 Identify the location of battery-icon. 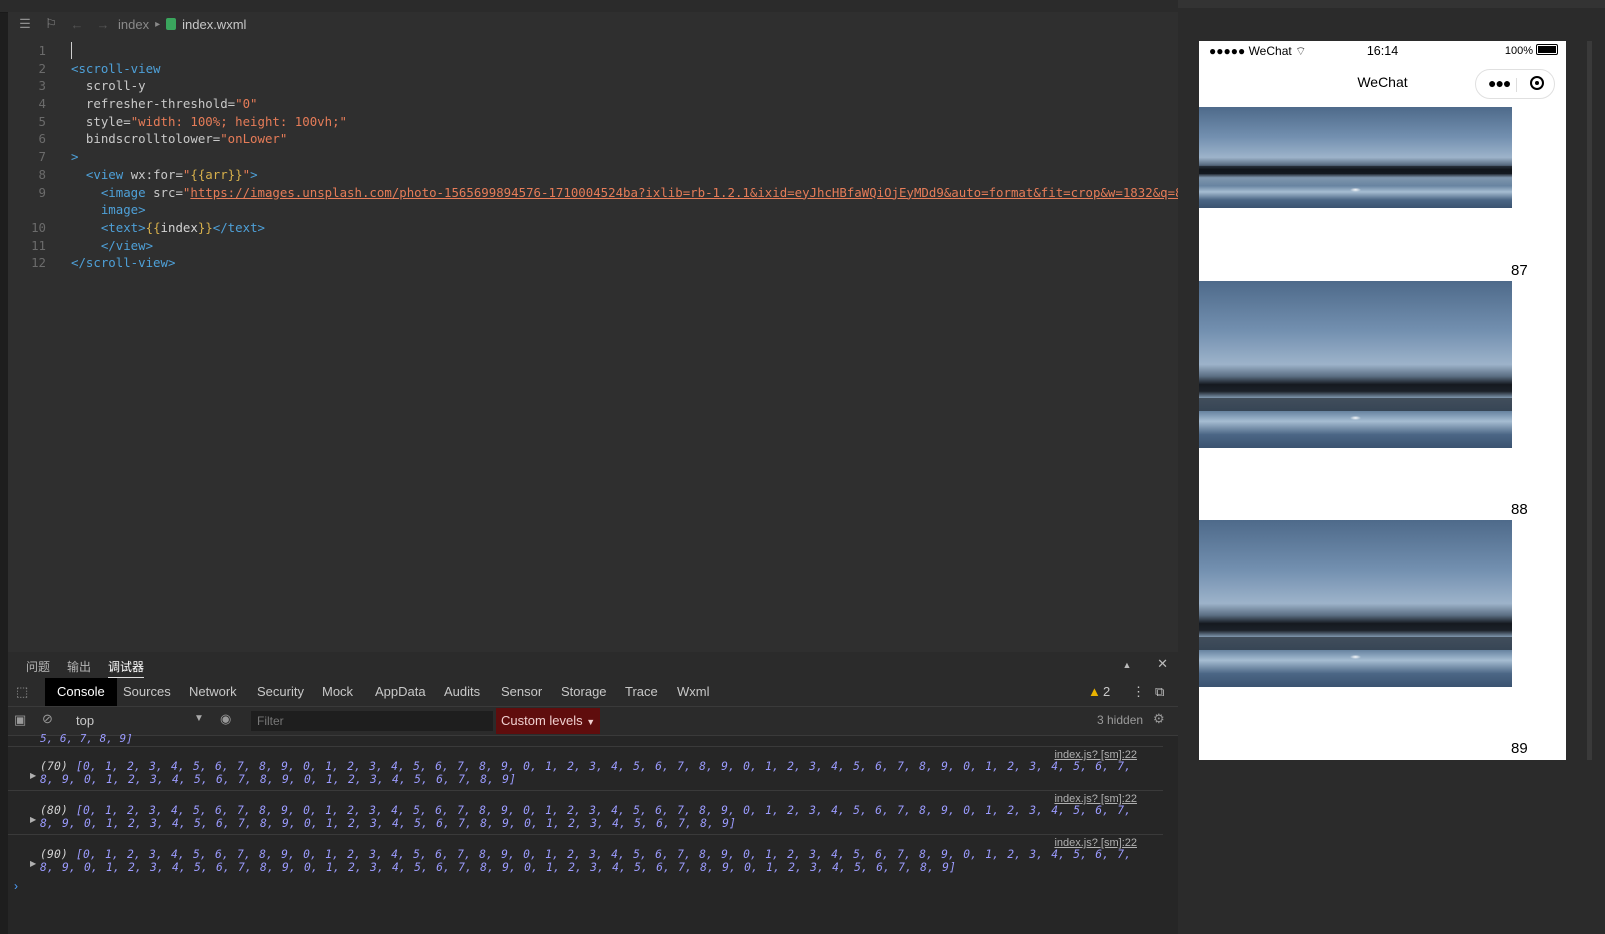
(1547, 49).